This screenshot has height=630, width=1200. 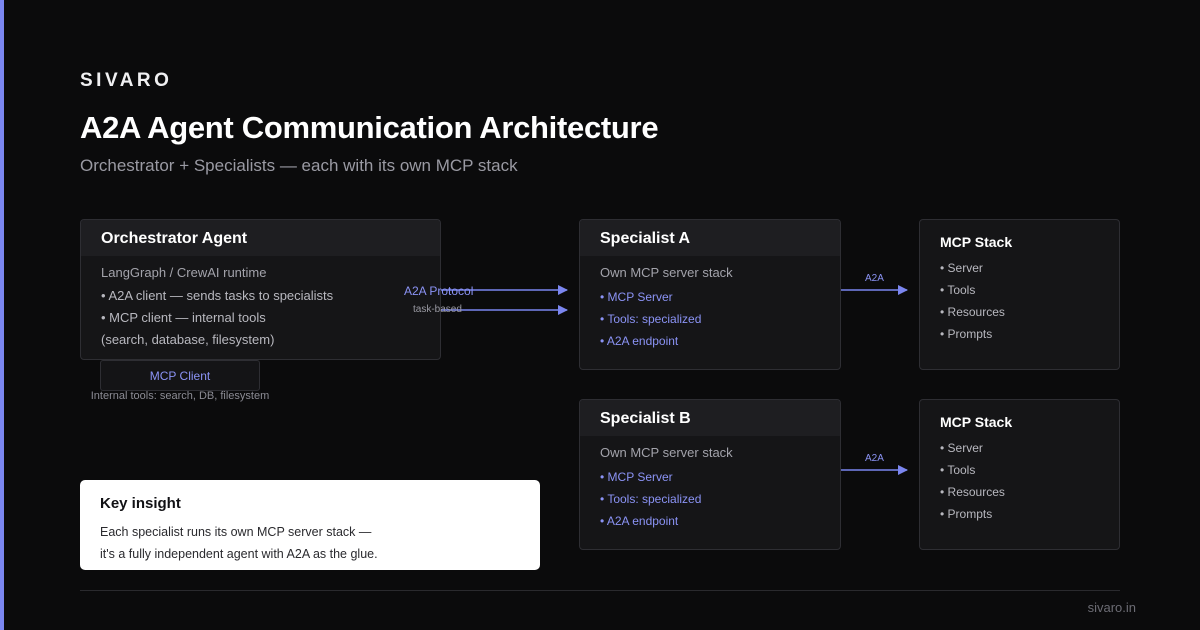 What do you see at coordinates (710, 418) in the screenshot?
I see `specialist-b-title: Specialist B` at bounding box center [710, 418].